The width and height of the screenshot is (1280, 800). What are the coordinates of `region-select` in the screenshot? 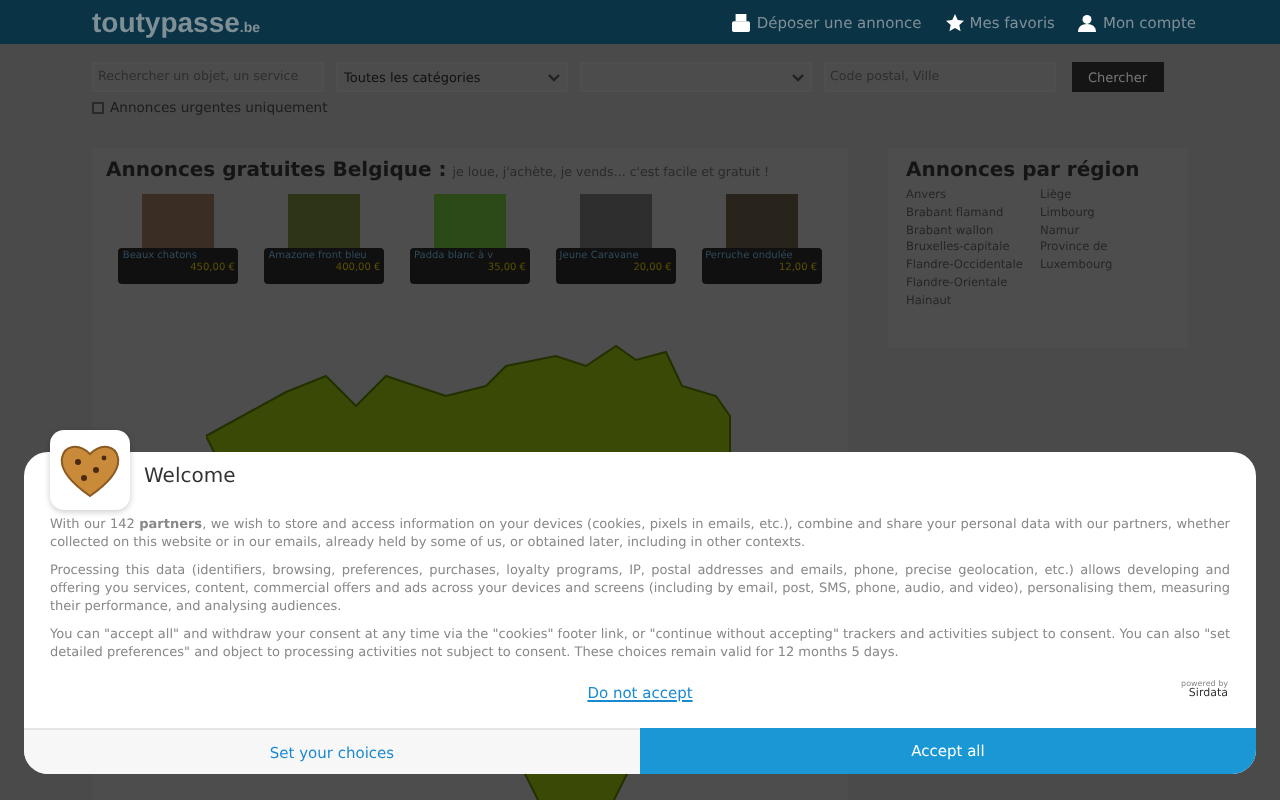 It's located at (696, 77).